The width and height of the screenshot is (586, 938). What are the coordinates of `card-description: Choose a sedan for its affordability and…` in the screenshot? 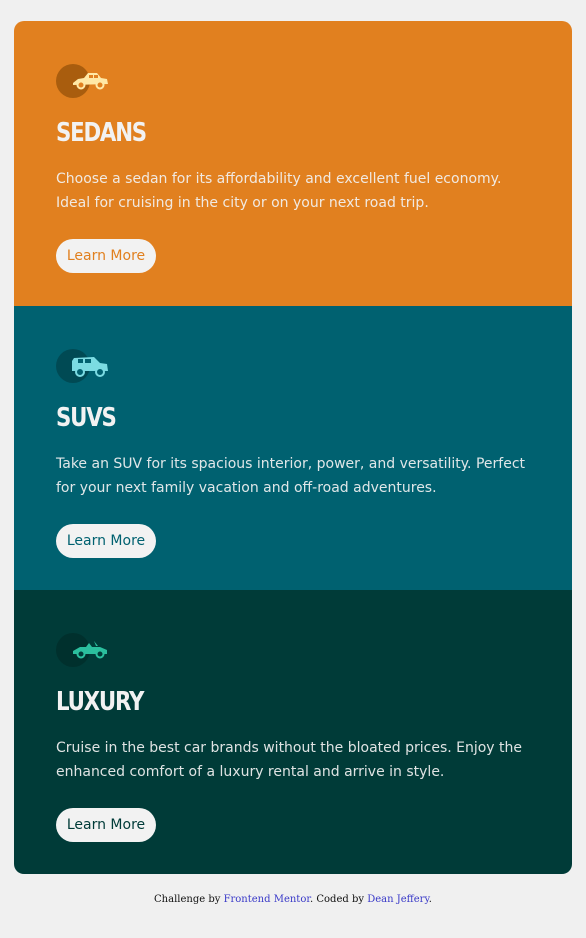 It's located at (279, 191).